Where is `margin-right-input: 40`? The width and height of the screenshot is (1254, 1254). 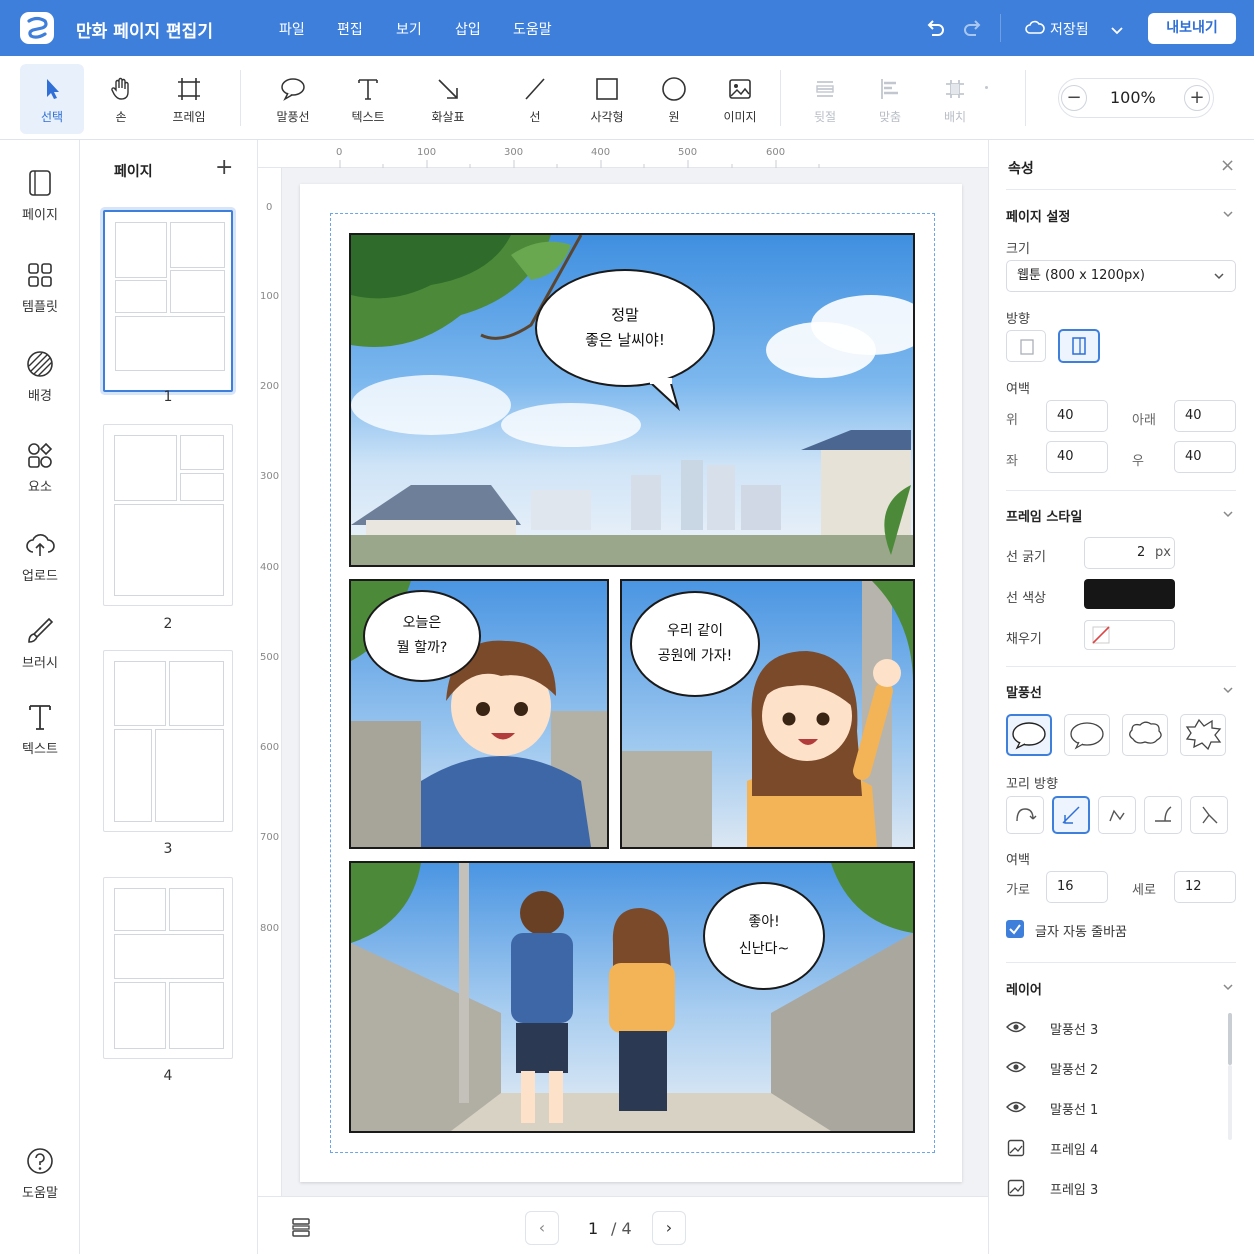 margin-right-input: 40 is located at coordinates (1205, 457).